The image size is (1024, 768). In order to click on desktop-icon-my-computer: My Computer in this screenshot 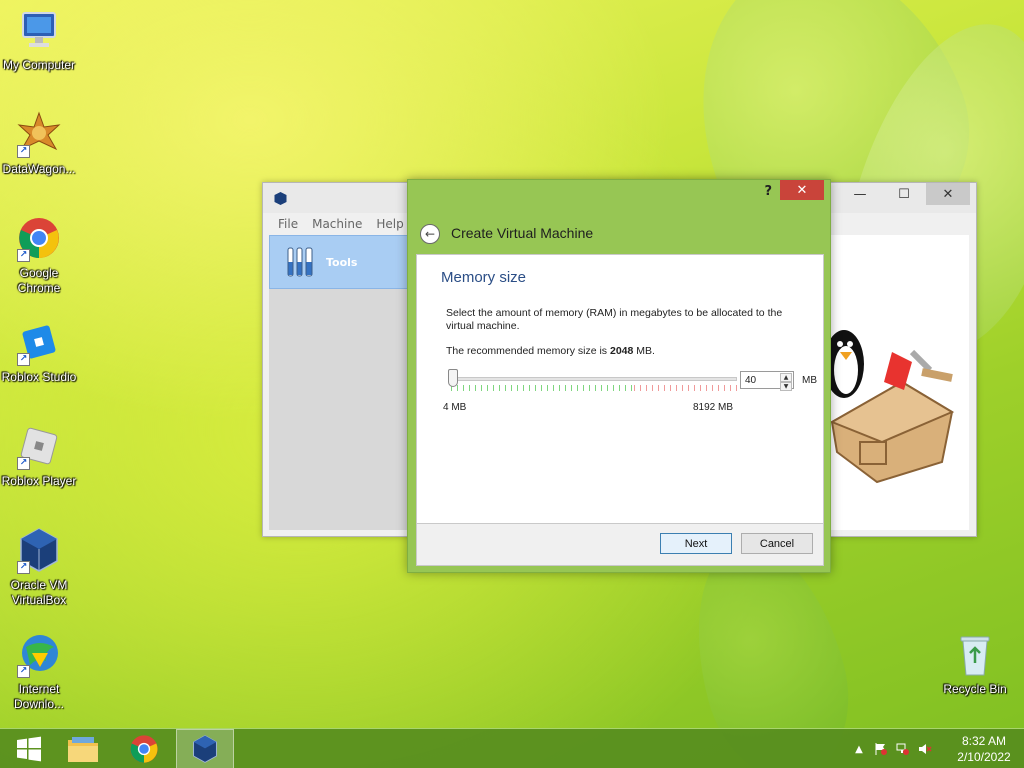, I will do `click(39, 39)`.